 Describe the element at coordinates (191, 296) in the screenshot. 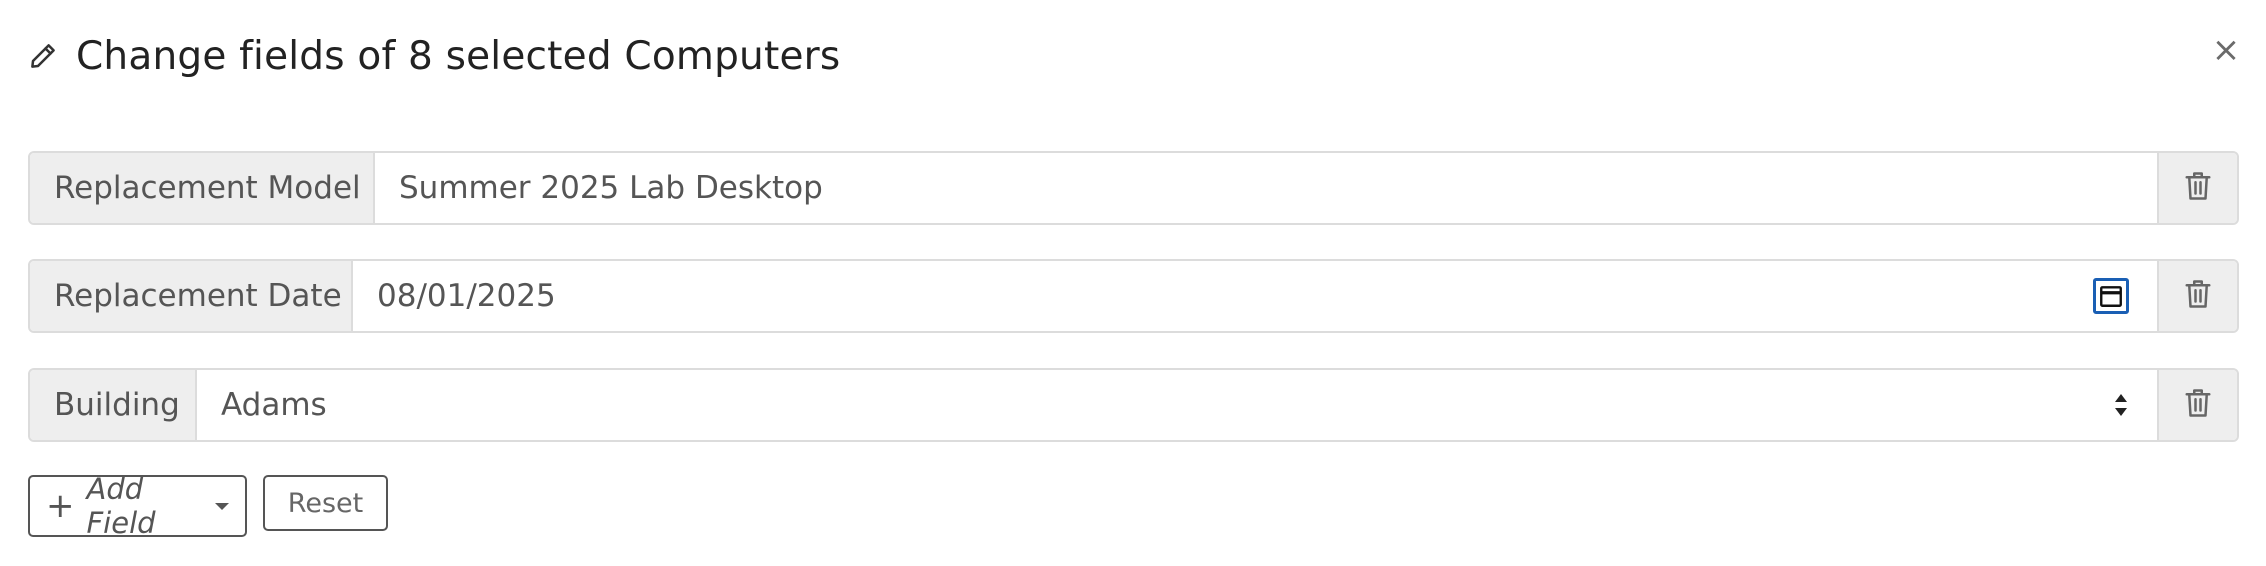

I see `field-label: Replacement Date` at that location.